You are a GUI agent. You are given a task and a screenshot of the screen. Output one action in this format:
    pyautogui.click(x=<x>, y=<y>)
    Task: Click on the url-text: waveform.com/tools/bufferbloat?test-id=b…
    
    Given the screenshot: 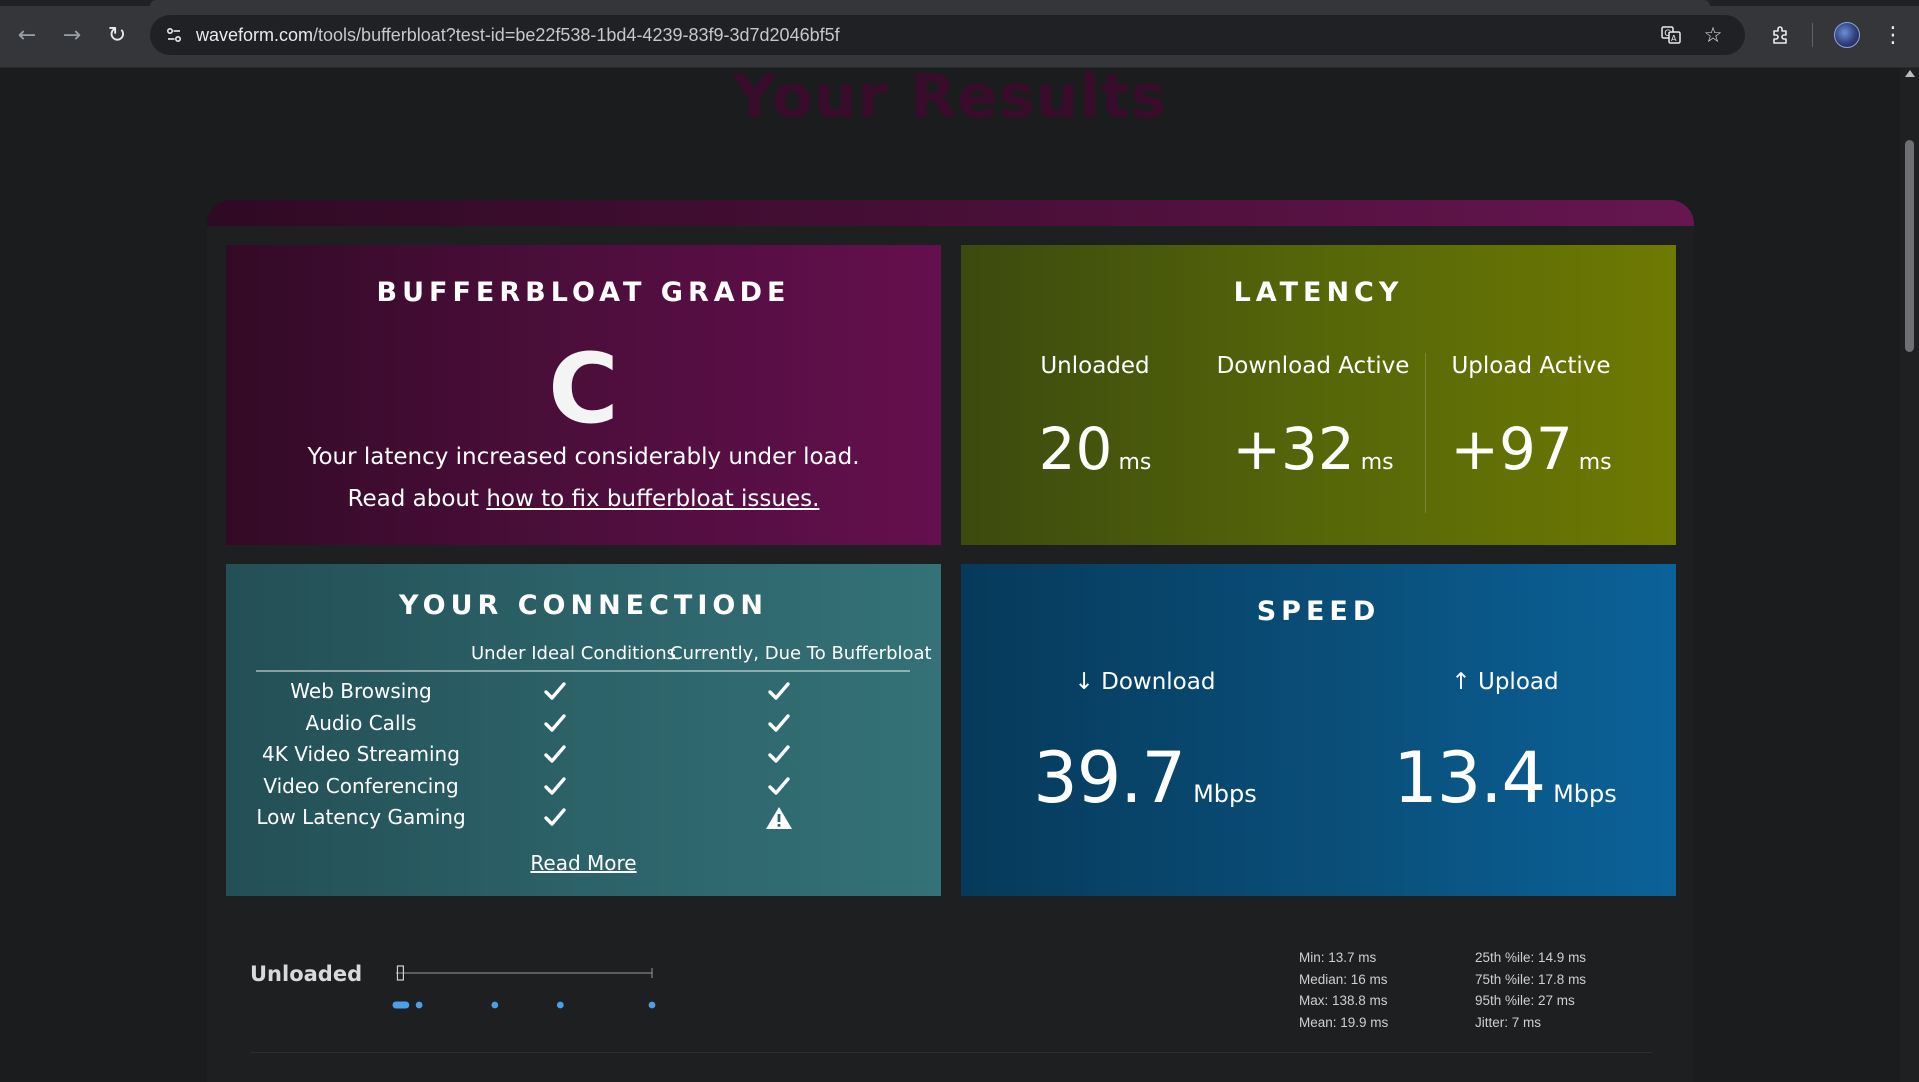 What is the action you would take?
    pyautogui.click(x=518, y=35)
    